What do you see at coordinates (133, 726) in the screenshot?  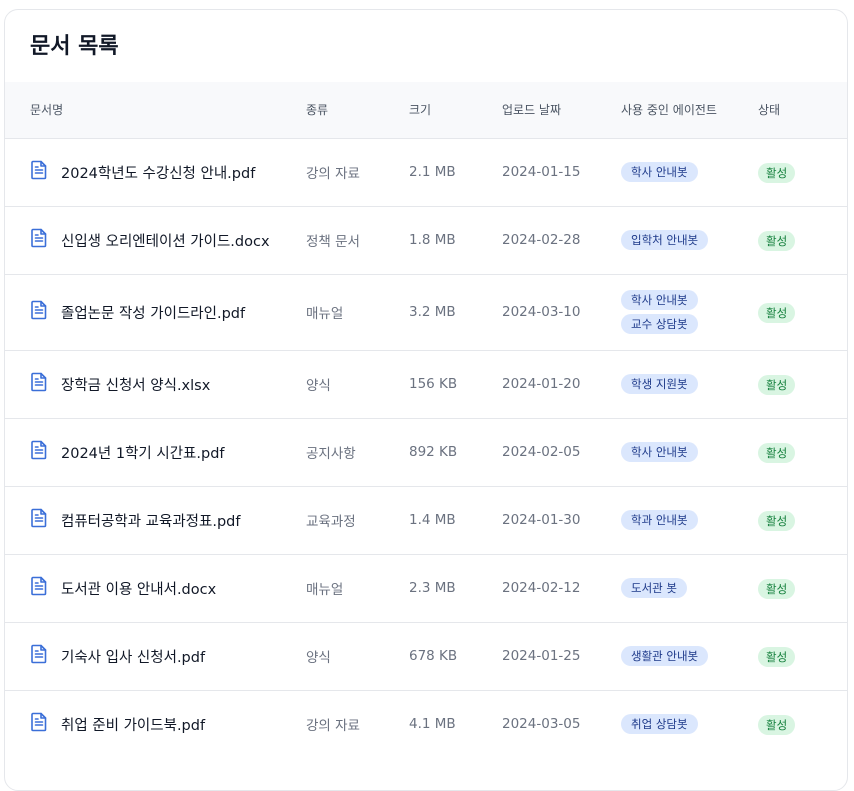 I see `document-name: 취업 준비 가이드북.pdf` at bounding box center [133, 726].